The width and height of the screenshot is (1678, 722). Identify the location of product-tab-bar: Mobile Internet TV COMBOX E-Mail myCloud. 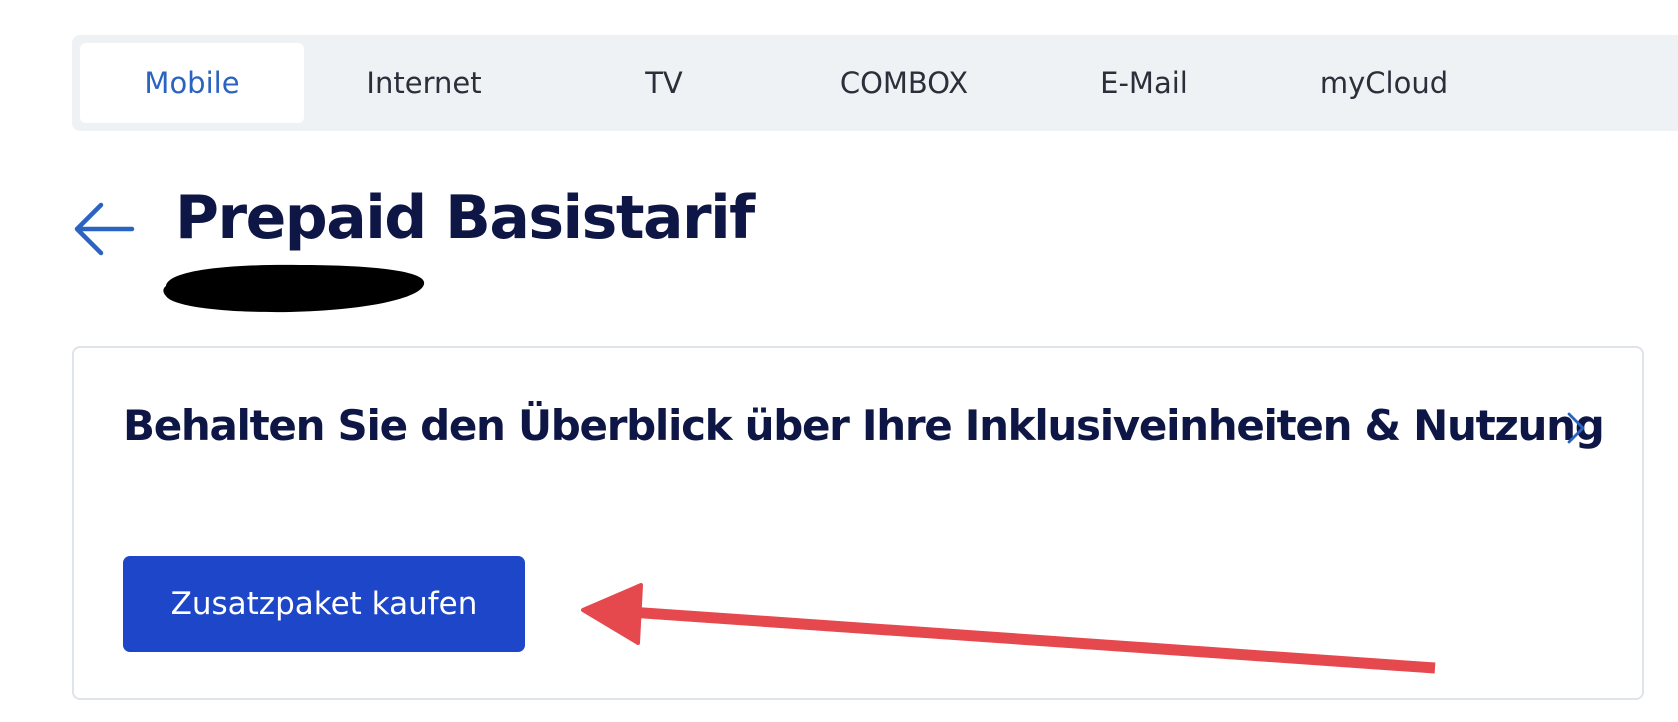
(875, 83).